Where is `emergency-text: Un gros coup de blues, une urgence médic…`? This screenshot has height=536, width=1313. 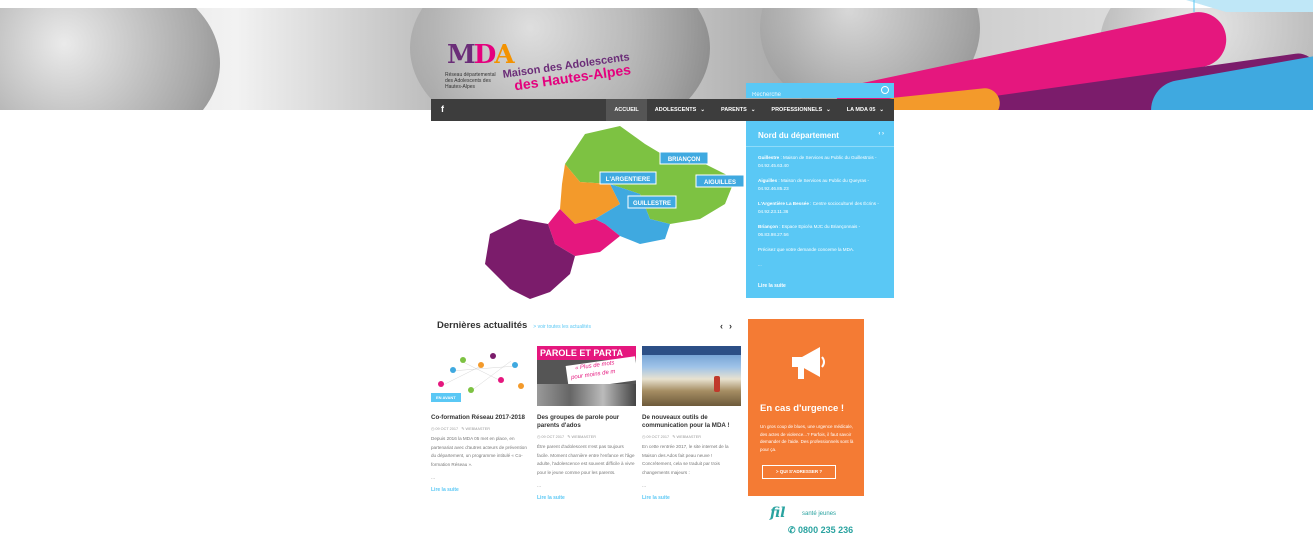
emergency-text: Un gros coup de blues, une urgence médic… is located at coordinates (807, 438).